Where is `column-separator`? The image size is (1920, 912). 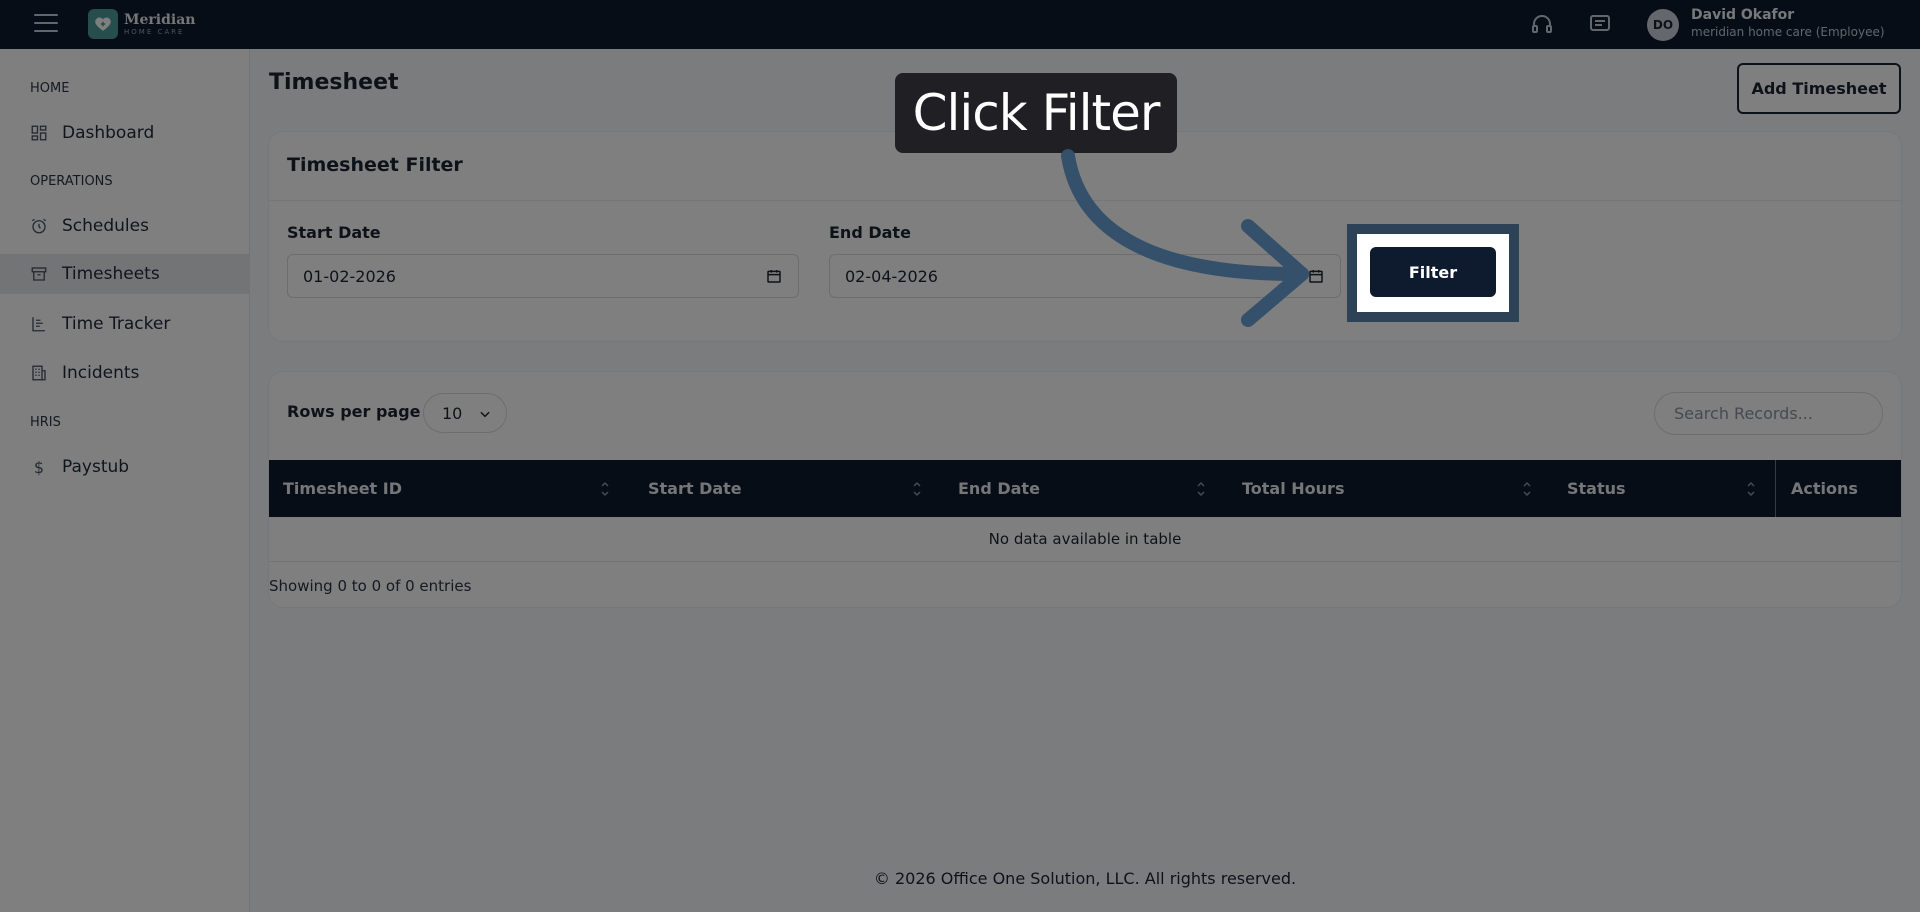 column-separator is located at coordinates (1775, 488).